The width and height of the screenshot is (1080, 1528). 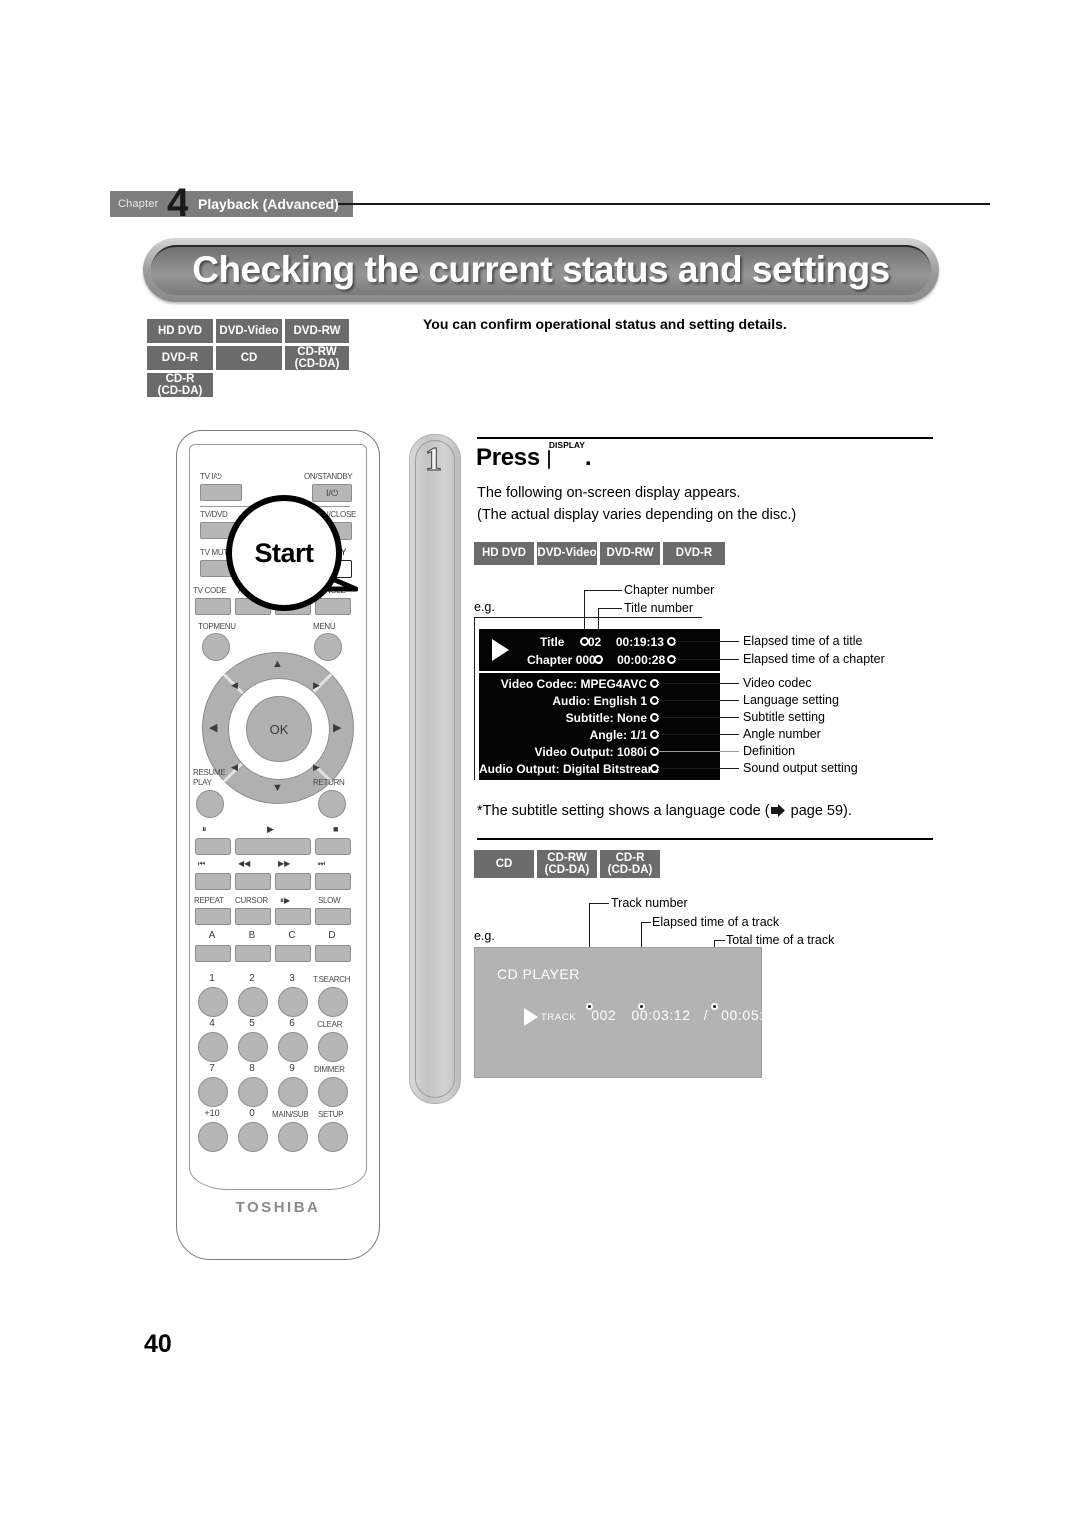 What do you see at coordinates (333, 846) in the screenshot?
I see `button-stop` at bounding box center [333, 846].